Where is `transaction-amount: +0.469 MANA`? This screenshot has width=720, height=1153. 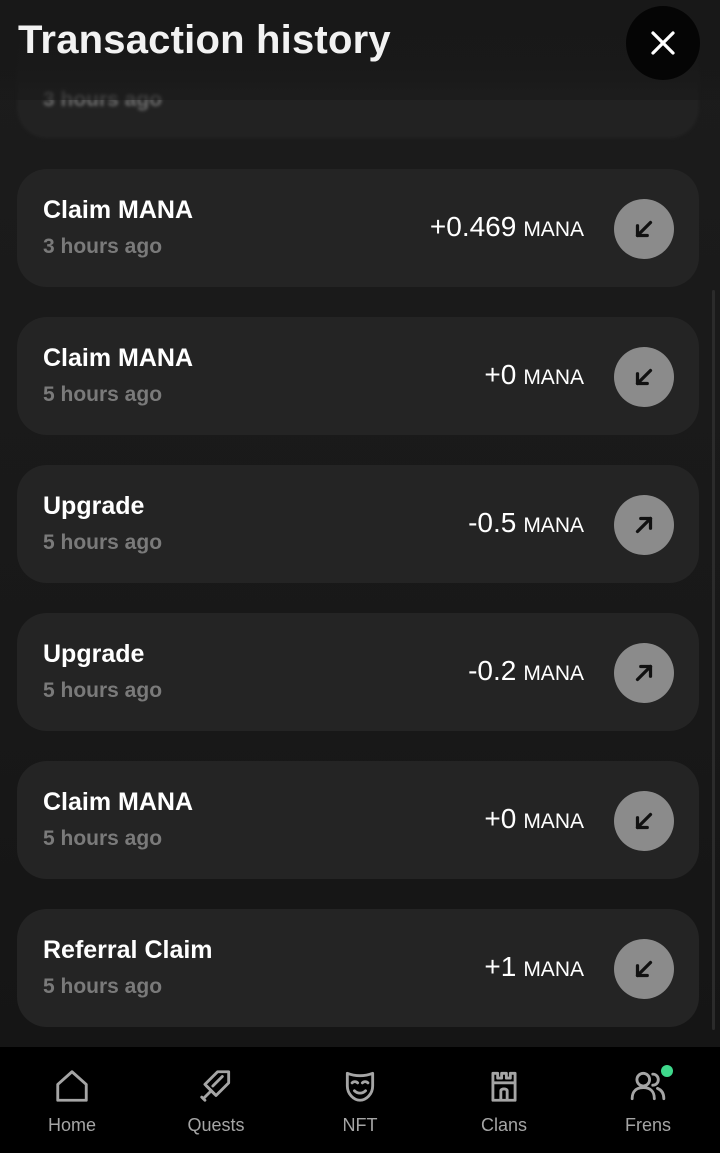 transaction-amount: +0.469 MANA is located at coordinates (507, 227).